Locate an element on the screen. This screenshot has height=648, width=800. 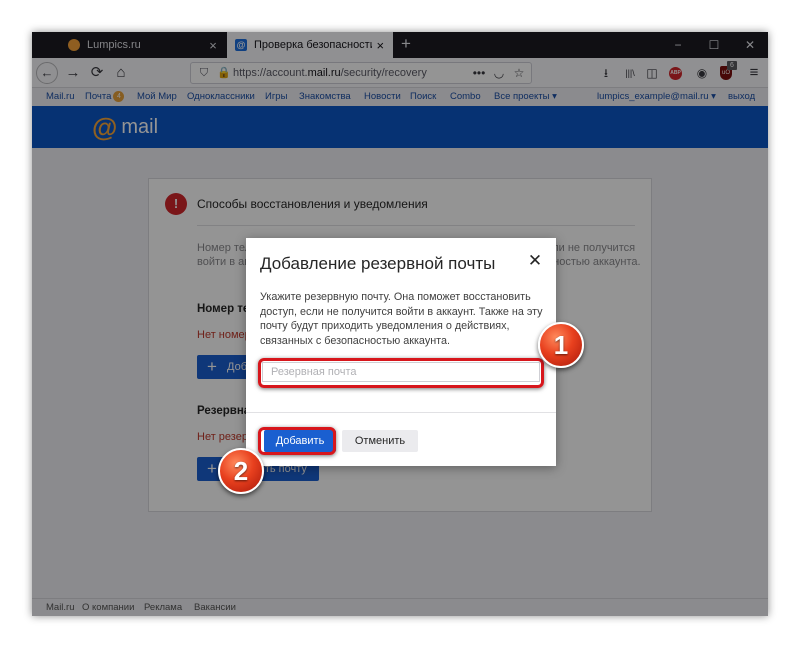
cancel-button: Отменить is located at coordinates (380, 441).